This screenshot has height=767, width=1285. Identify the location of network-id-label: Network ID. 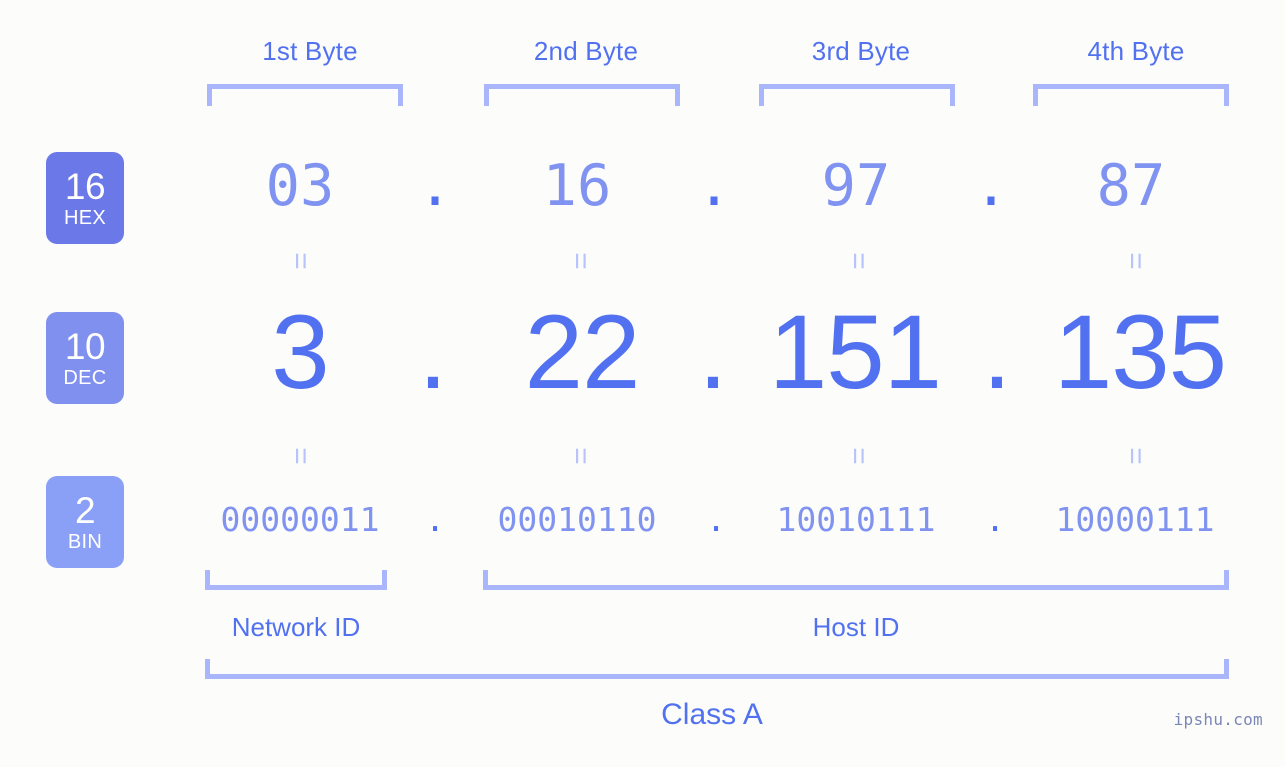
(296, 627).